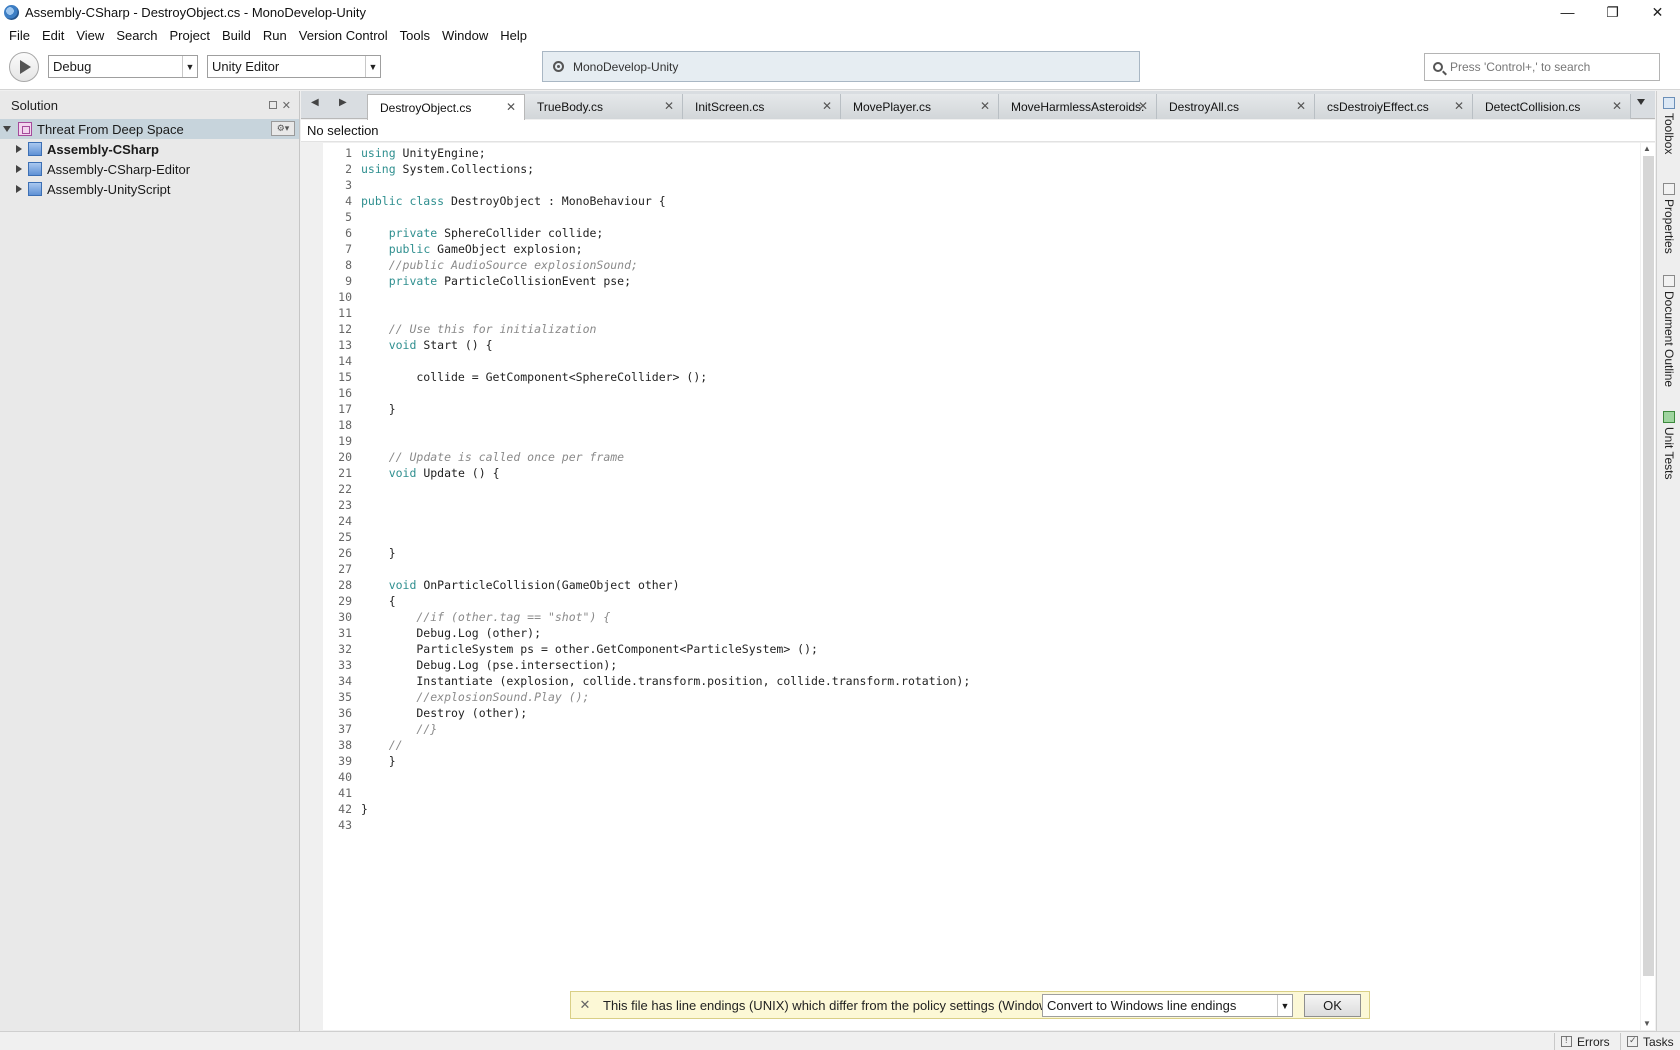  I want to click on solution-root-row: Threat From Deep Space ⚙▾, so click(149, 129).